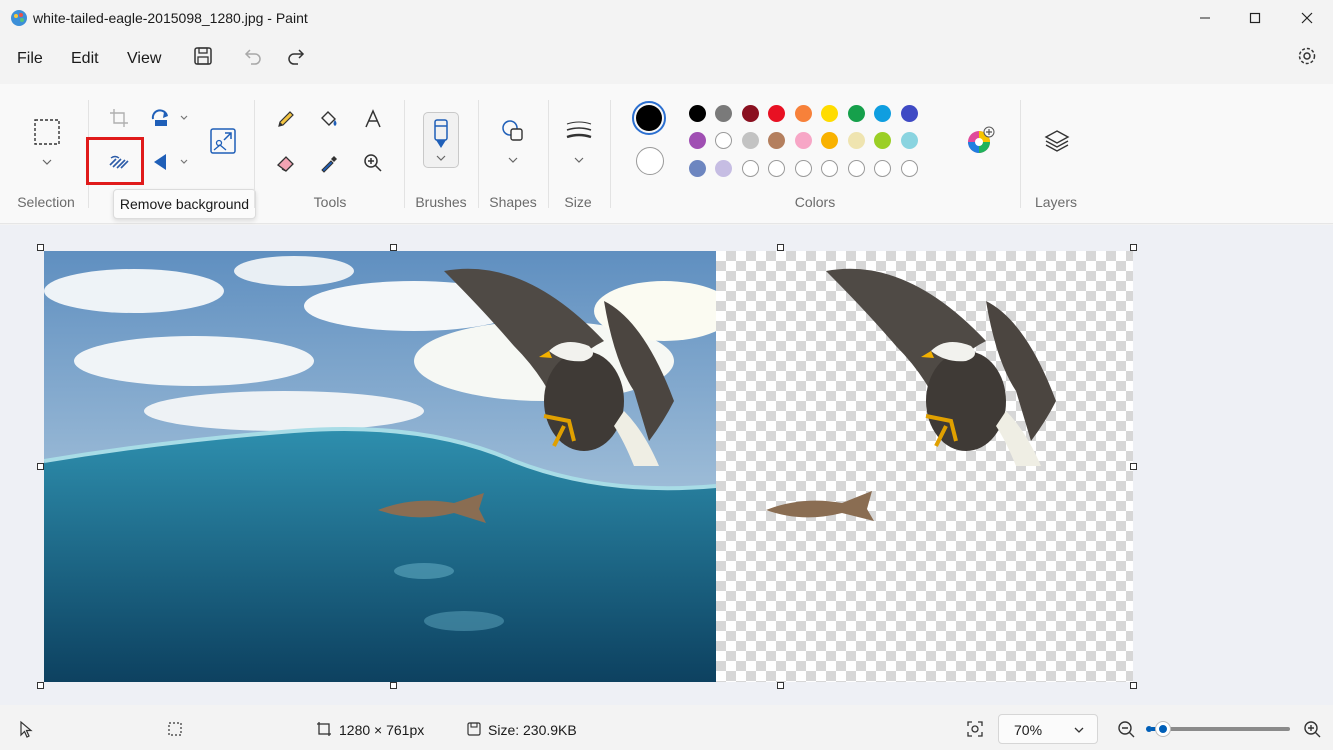 The height and width of the screenshot is (750, 1333). What do you see at coordinates (750, 113) in the screenshot?
I see `color-swatch-dark-red` at bounding box center [750, 113].